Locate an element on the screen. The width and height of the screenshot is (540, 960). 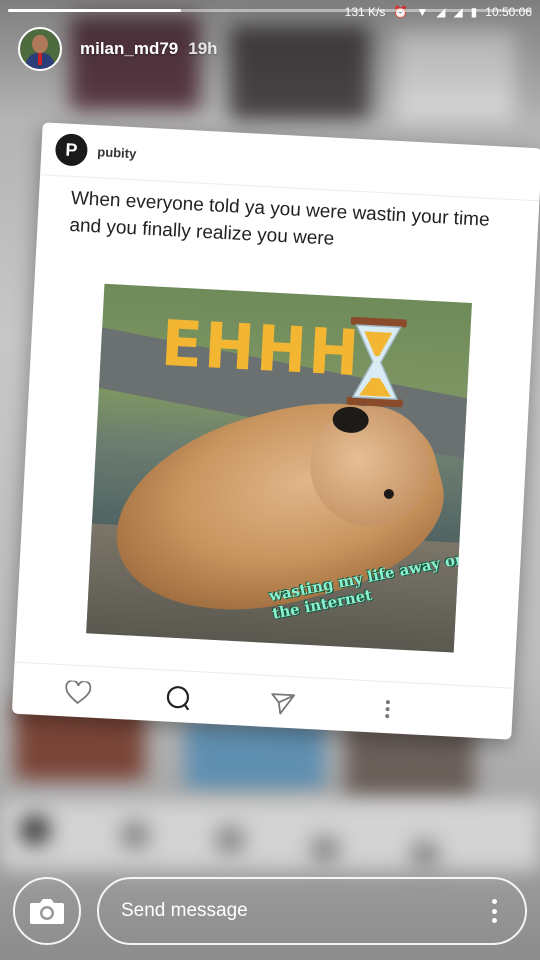
alarm-icon: ⏰ is located at coordinates (401, 12).